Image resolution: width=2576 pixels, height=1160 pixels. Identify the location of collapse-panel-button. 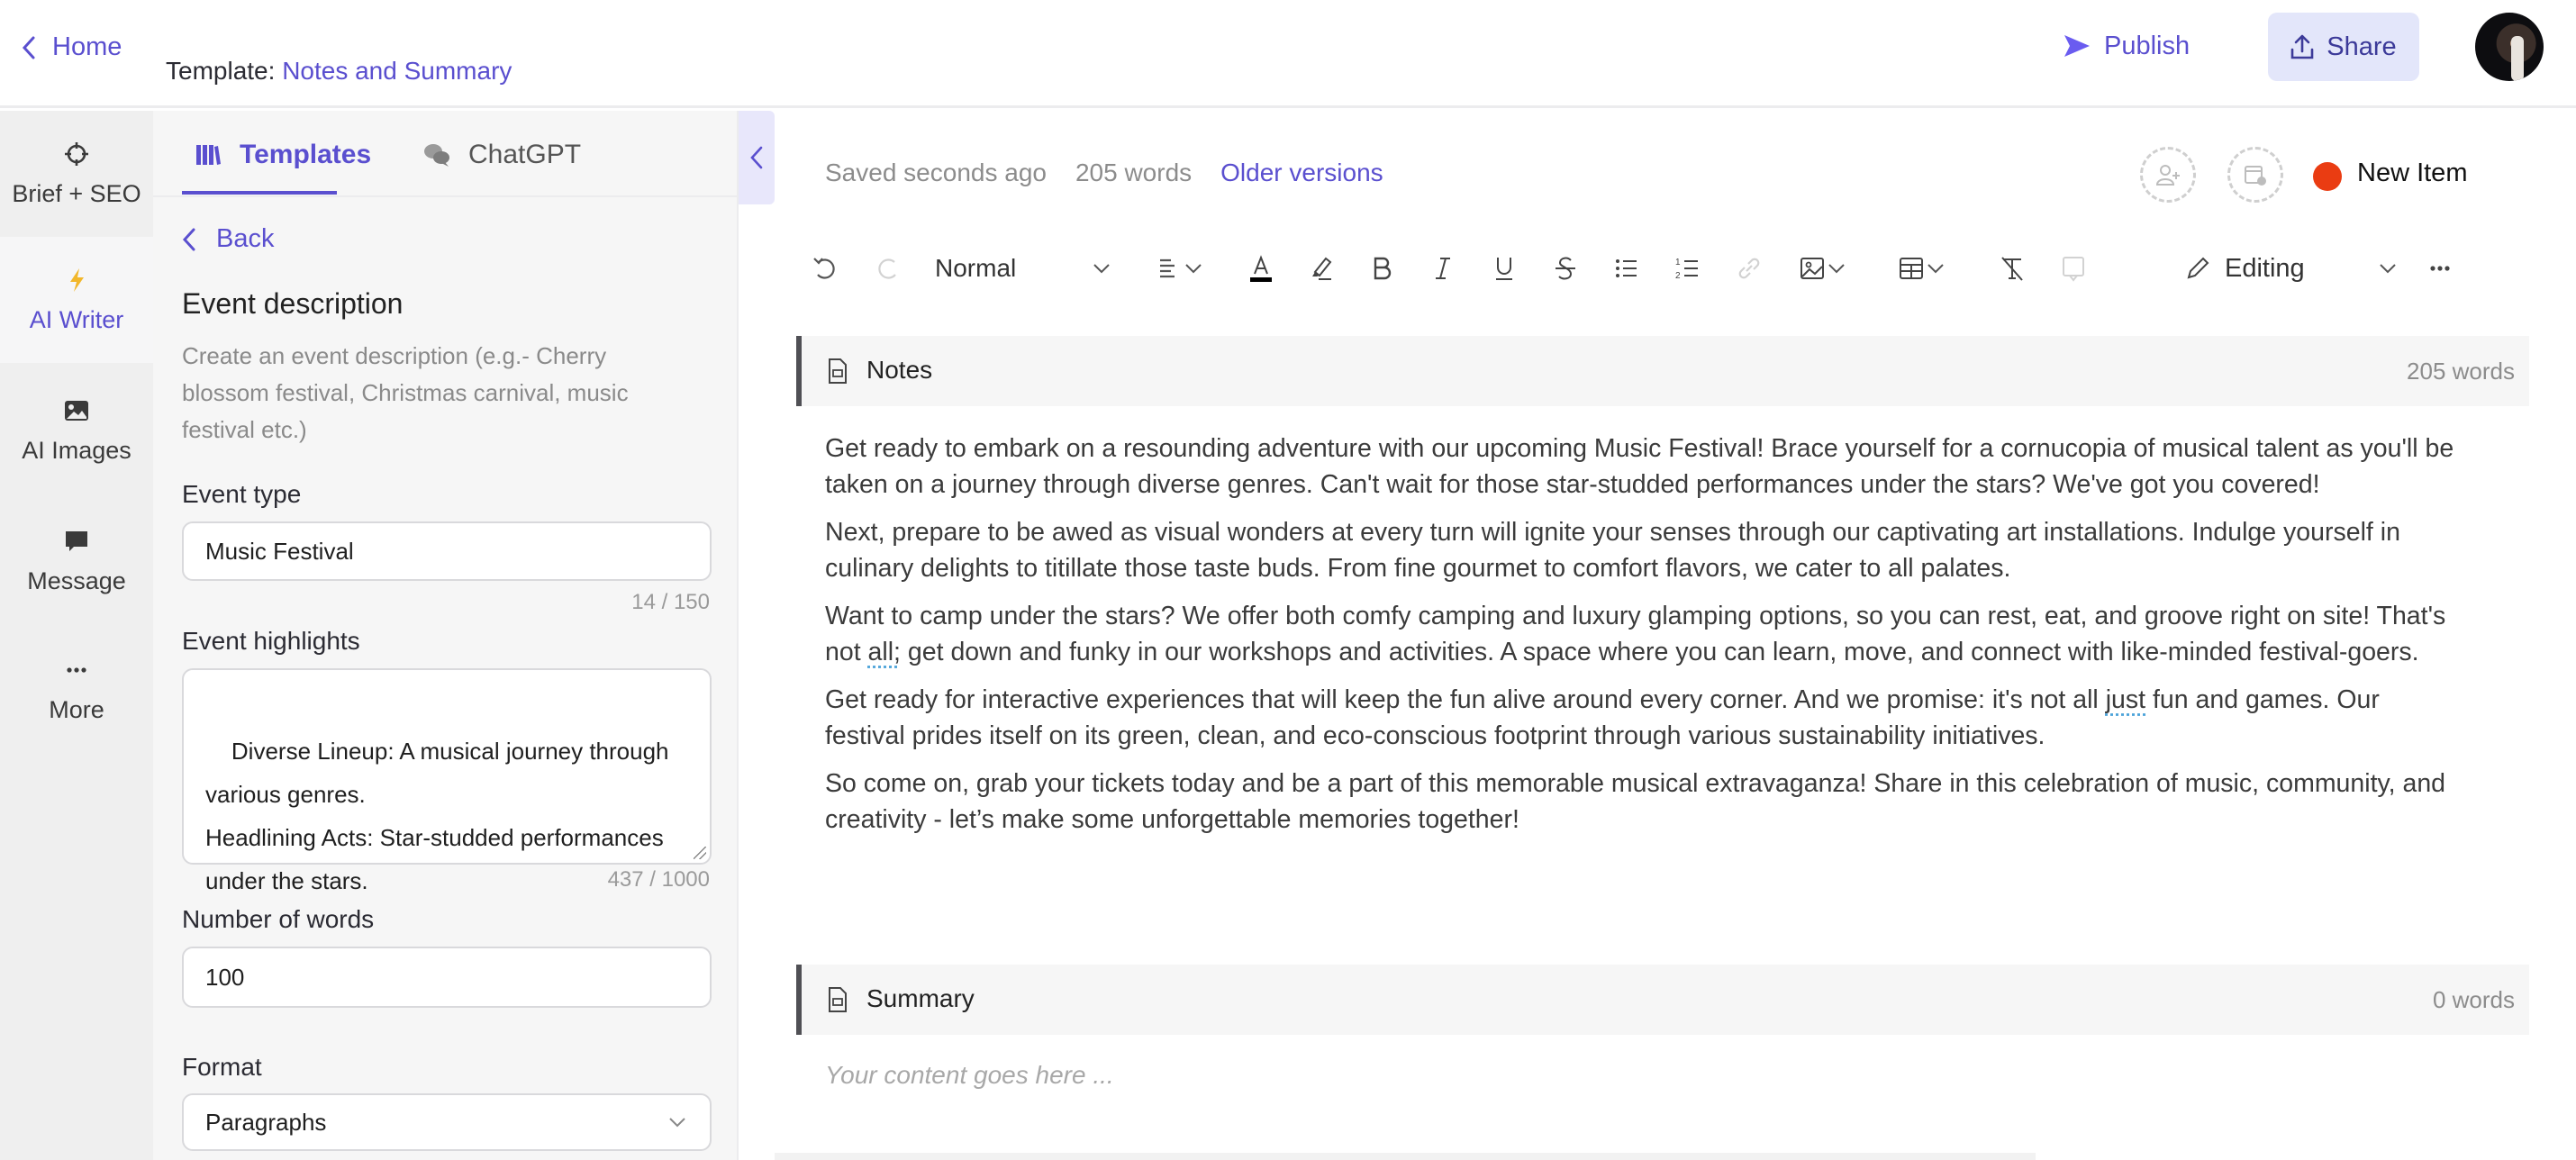
(757, 157).